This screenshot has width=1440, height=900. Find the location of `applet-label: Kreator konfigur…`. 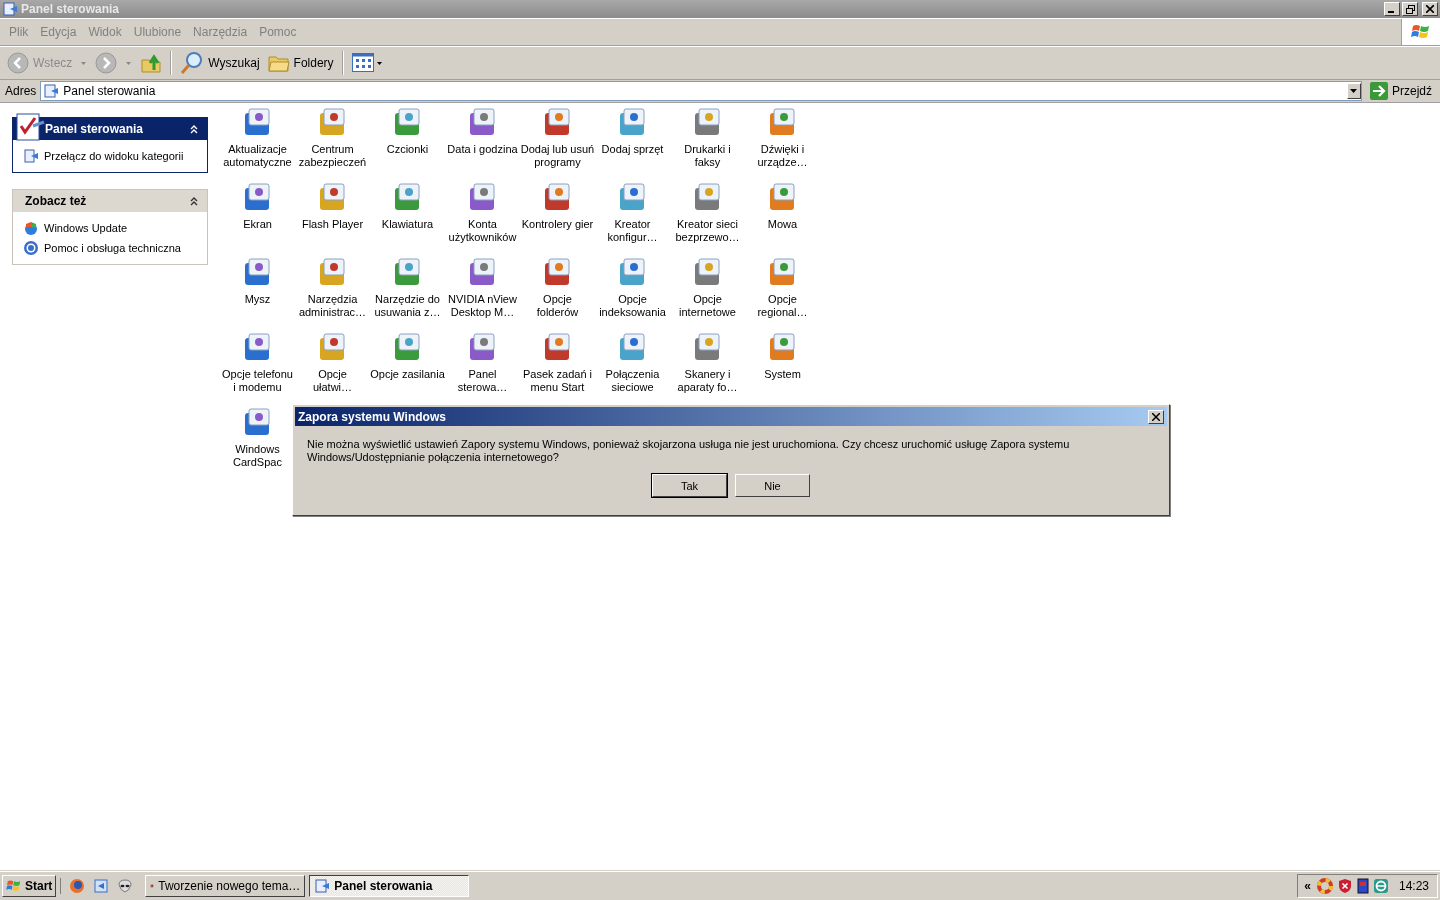

applet-label: Kreator konfigur… is located at coordinates (632, 231).